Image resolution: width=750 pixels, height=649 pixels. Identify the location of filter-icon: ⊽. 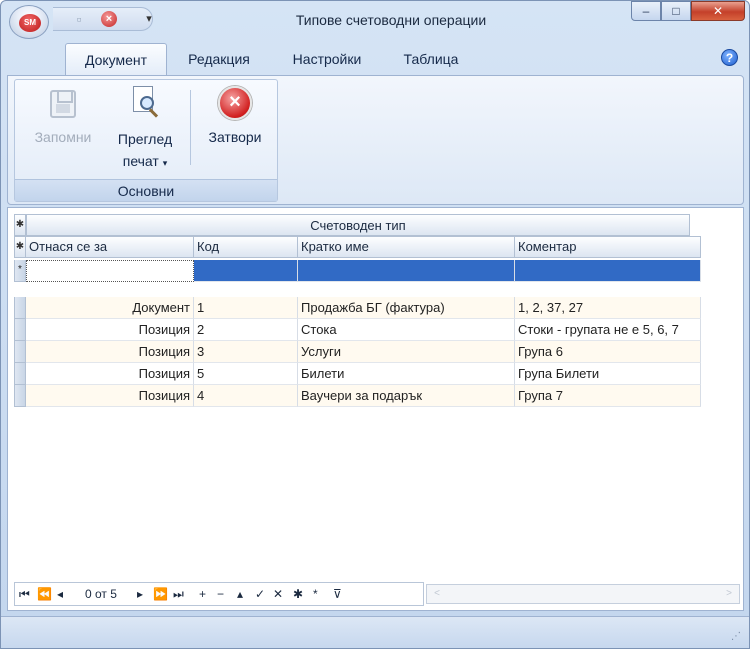
(337, 594).